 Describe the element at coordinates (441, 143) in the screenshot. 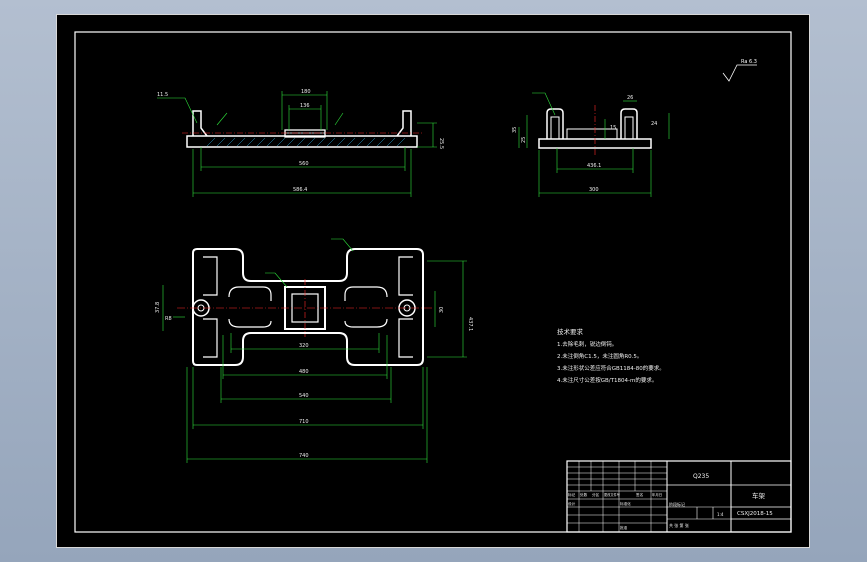

I see `dim-height-front: 25.5` at that location.